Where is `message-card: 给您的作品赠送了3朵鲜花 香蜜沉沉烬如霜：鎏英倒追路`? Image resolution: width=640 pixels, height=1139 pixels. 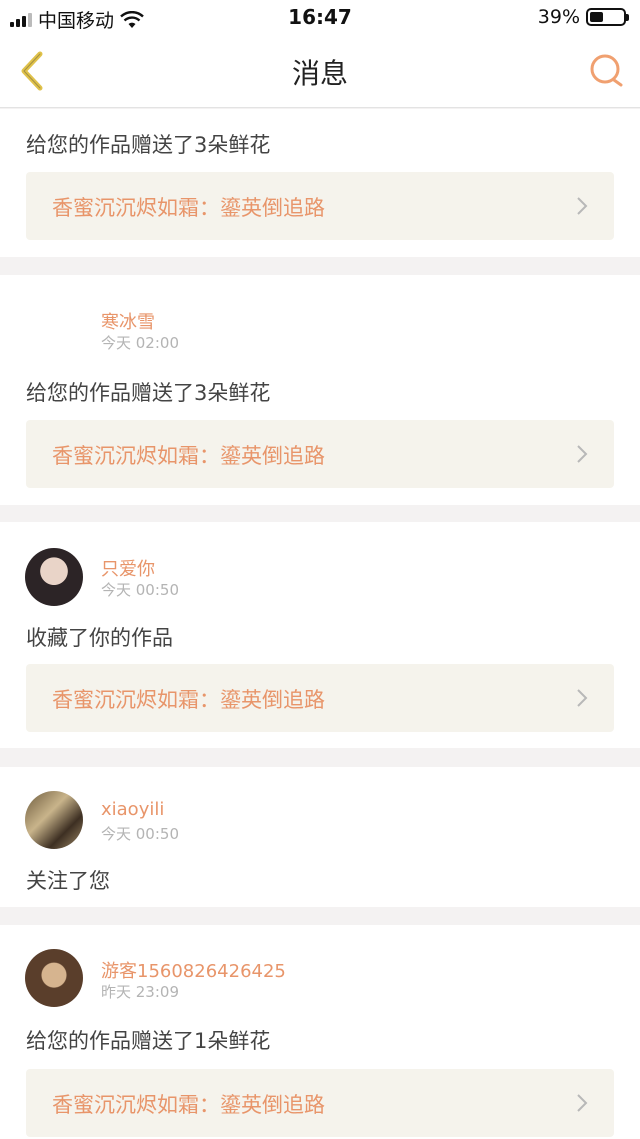 message-card: 给您的作品赠送了3朵鲜花 香蜜沉沉烬如霜：鎏英倒追路 is located at coordinates (320, 183).